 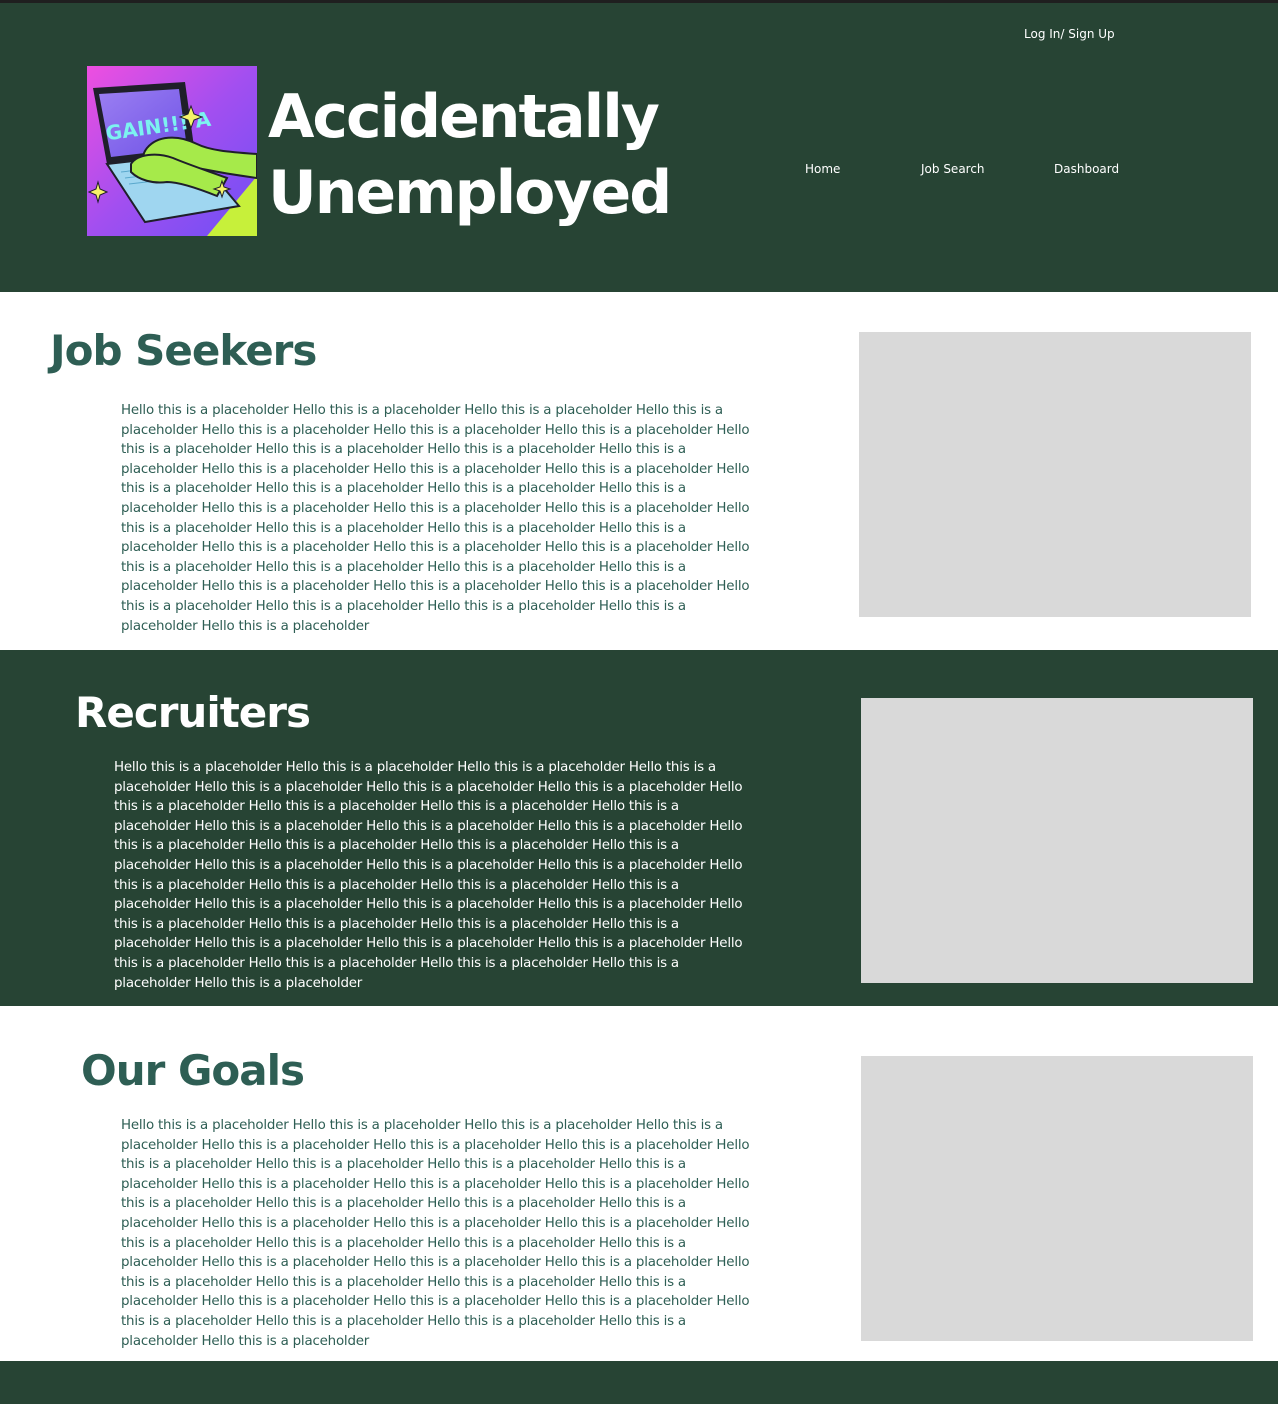 What do you see at coordinates (470, 193) in the screenshot?
I see `site-title-line2: Unemployed` at bounding box center [470, 193].